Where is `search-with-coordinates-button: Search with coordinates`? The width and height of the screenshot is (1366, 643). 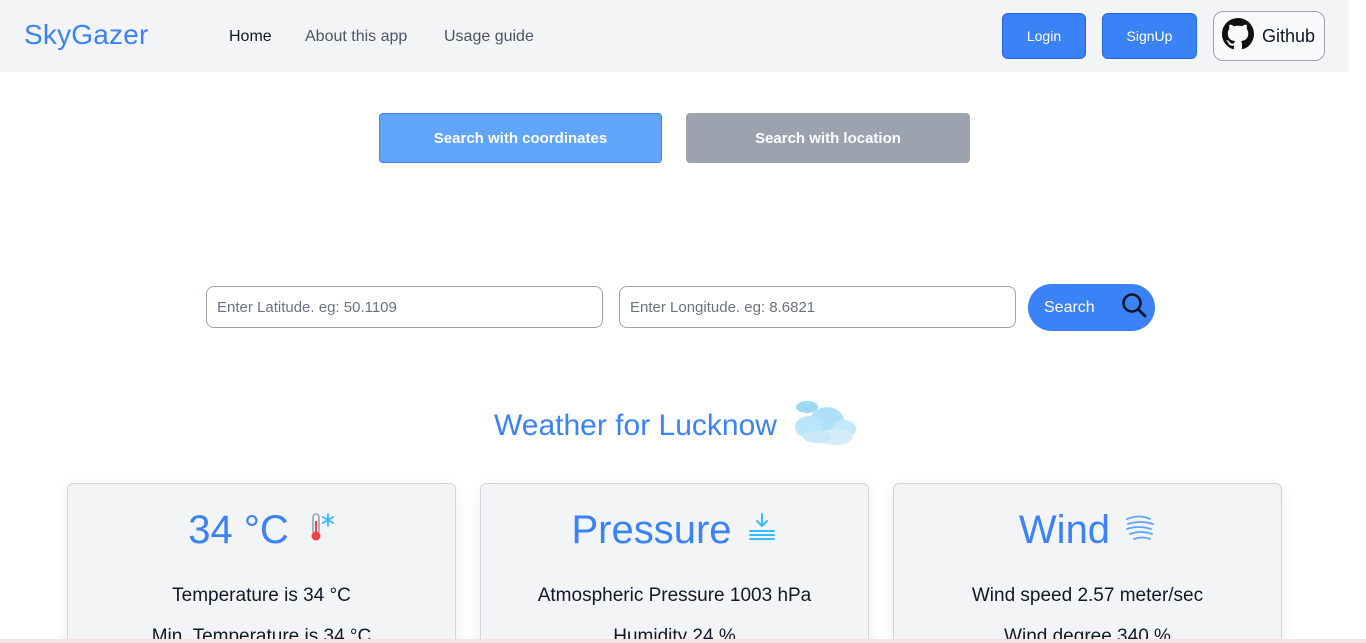 search-with-coordinates-button: Search with coordinates is located at coordinates (520, 138).